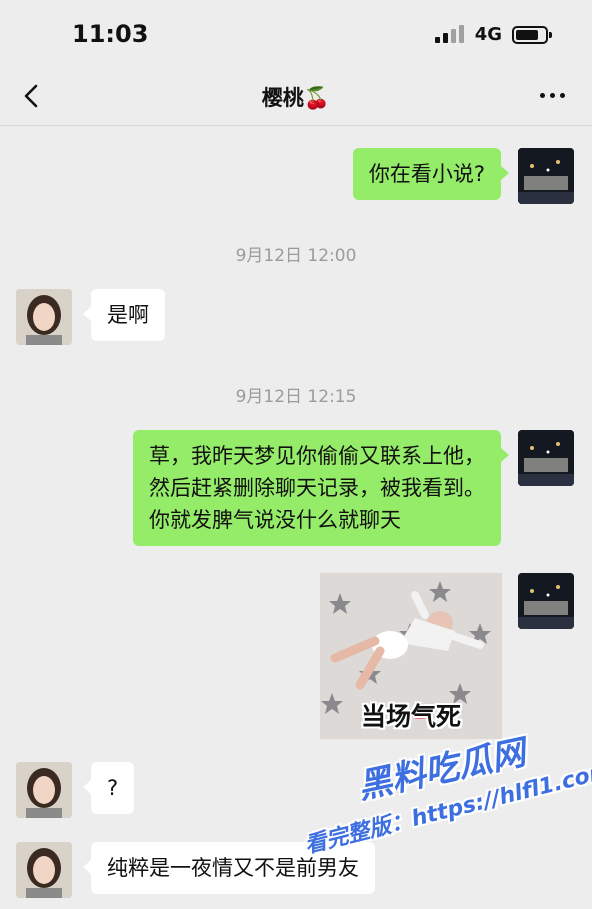  I want to click on more-options-button, so click(552, 95).